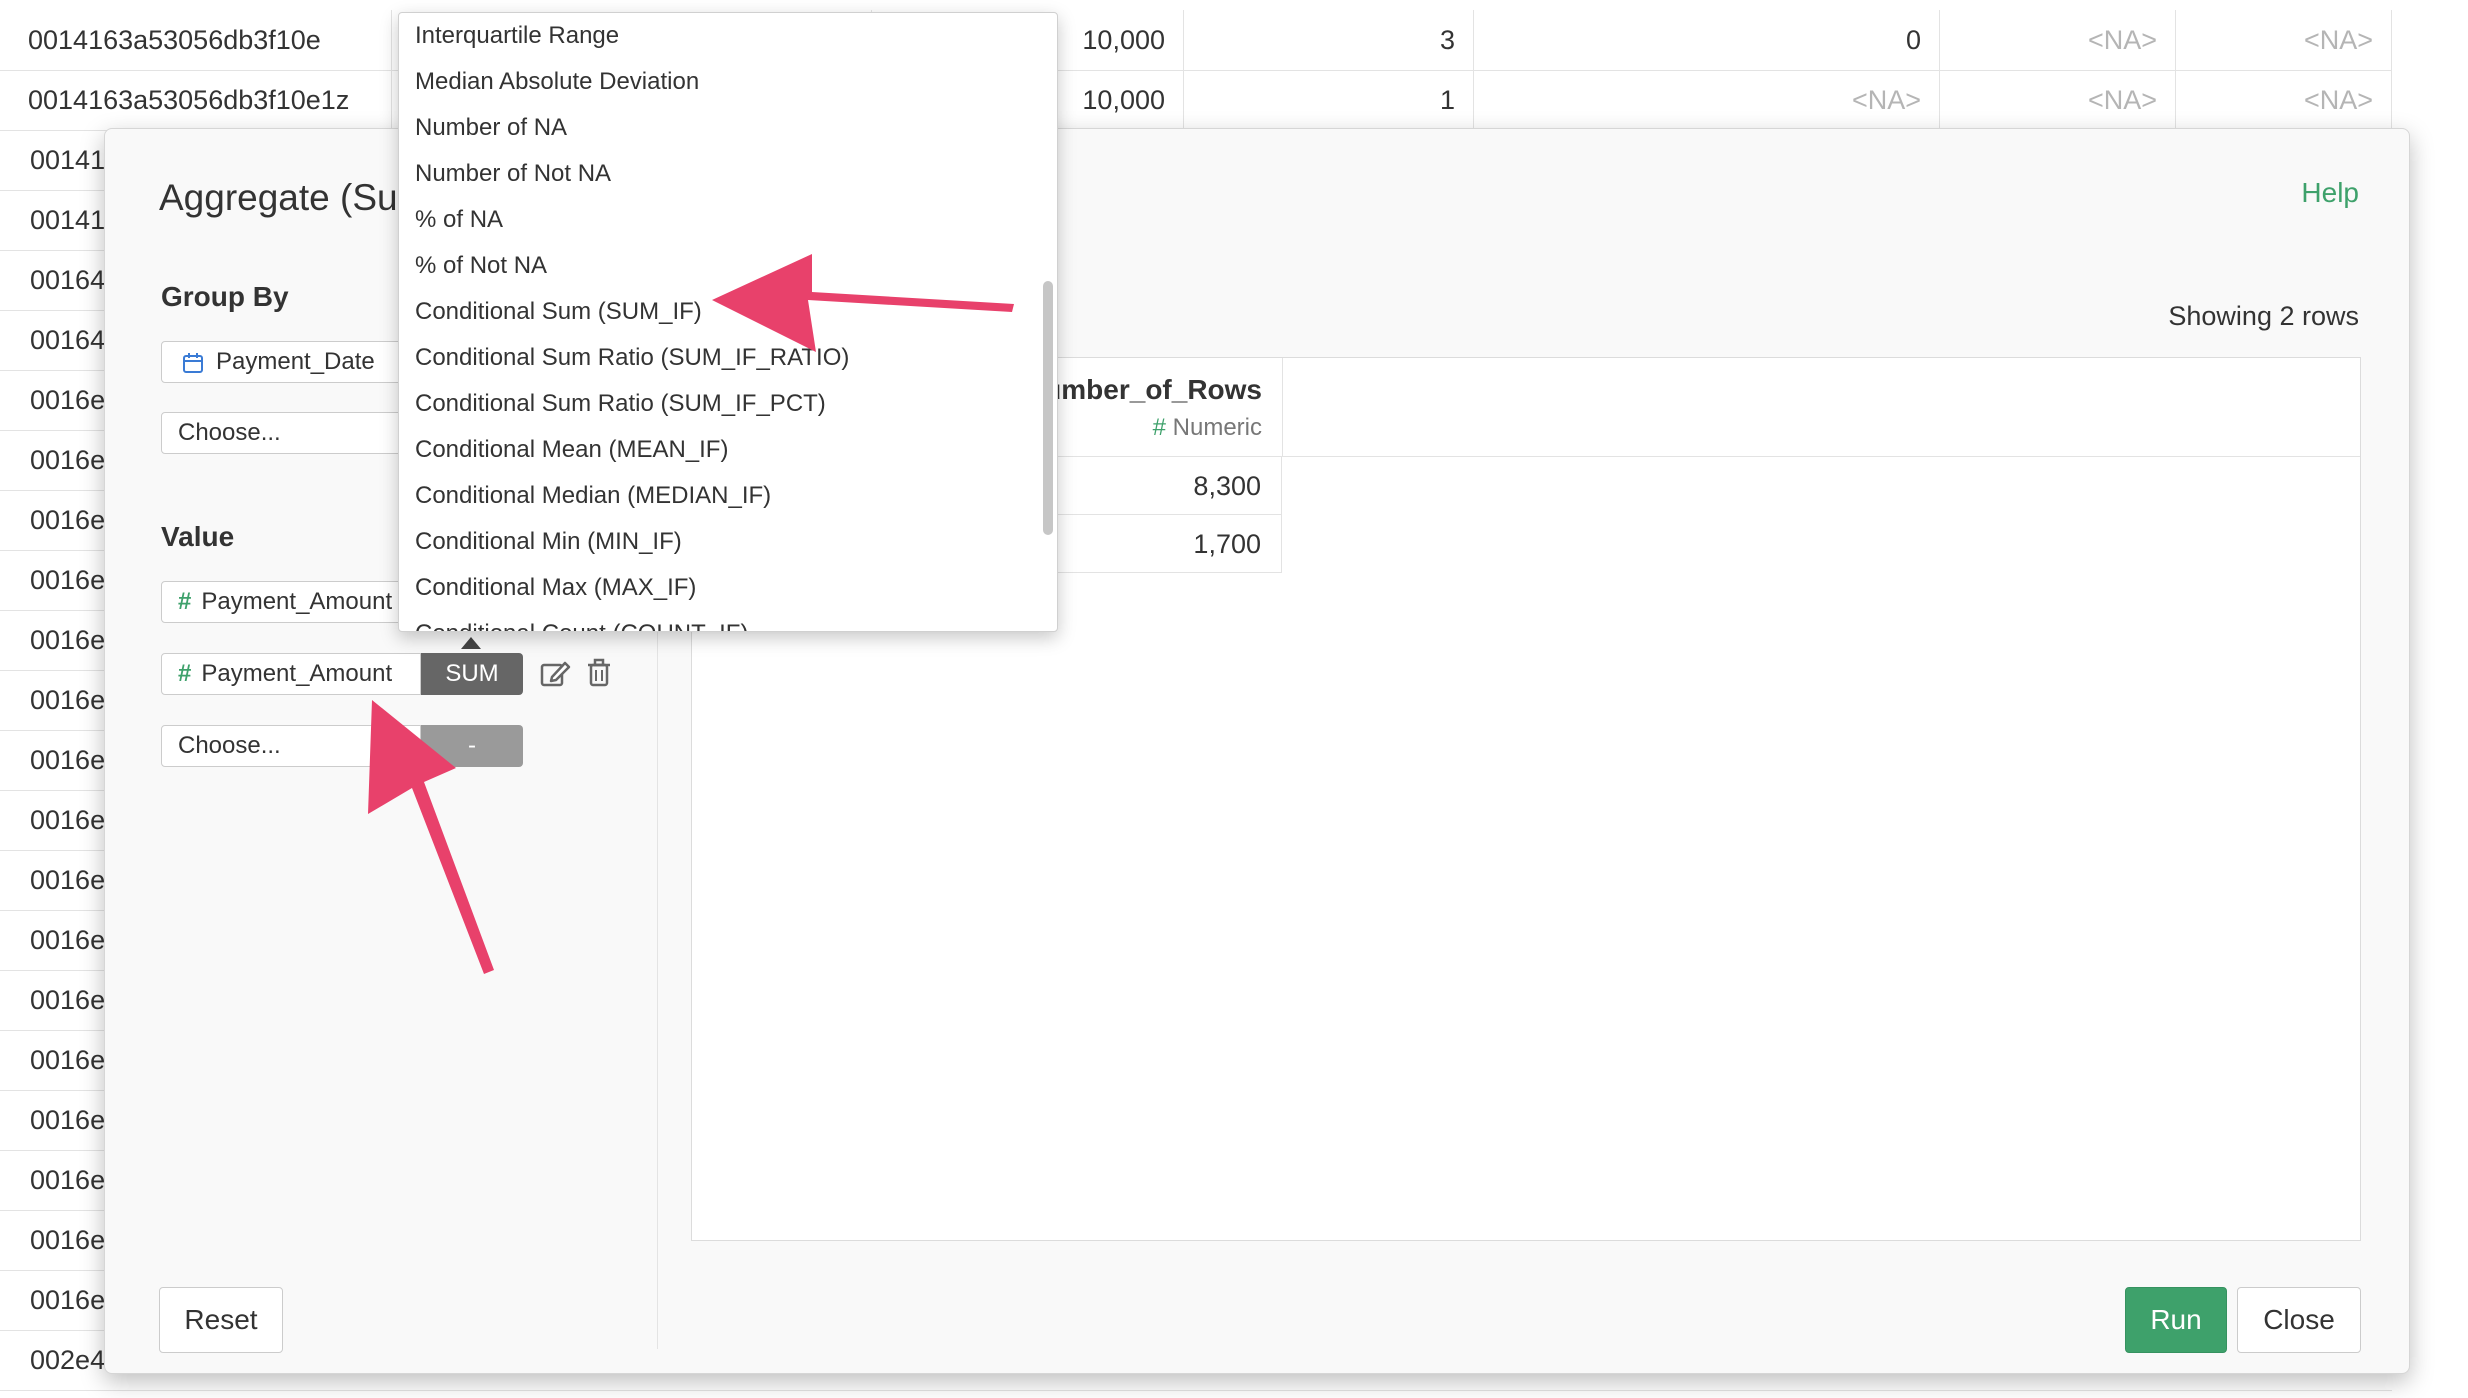 This screenshot has height=1398, width=2468. Describe the element at coordinates (863, 303) in the screenshot. I see `annotation-arrow-right` at that location.